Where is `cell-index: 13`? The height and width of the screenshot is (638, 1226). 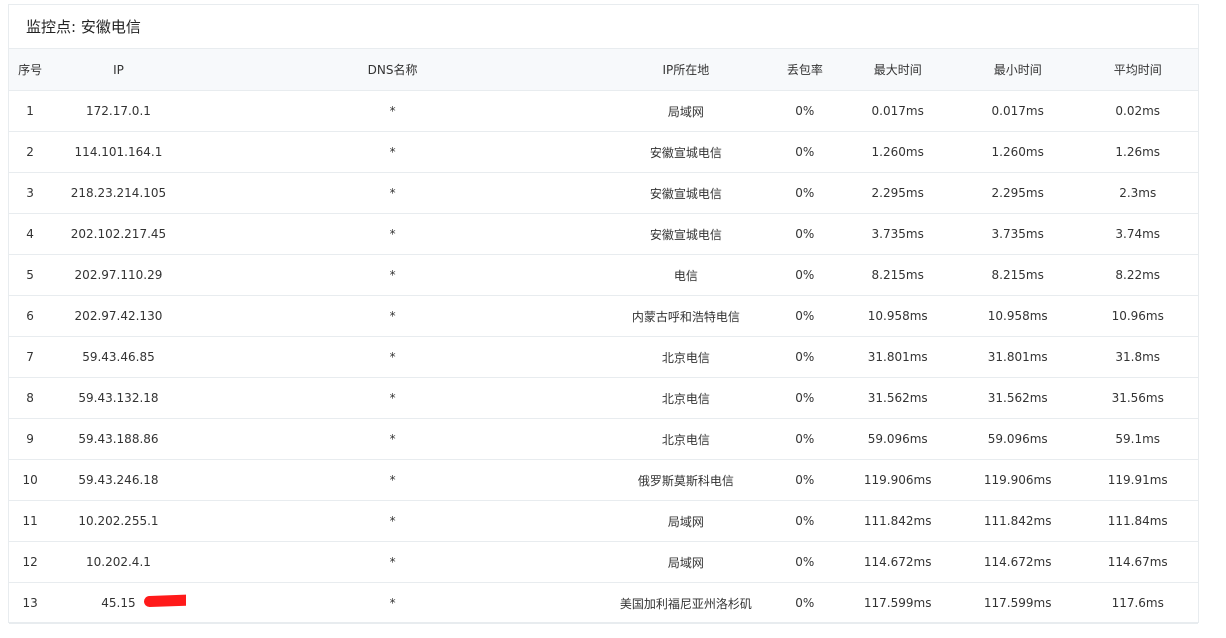
cell-index: 13 is located at coordinates (30, 603).